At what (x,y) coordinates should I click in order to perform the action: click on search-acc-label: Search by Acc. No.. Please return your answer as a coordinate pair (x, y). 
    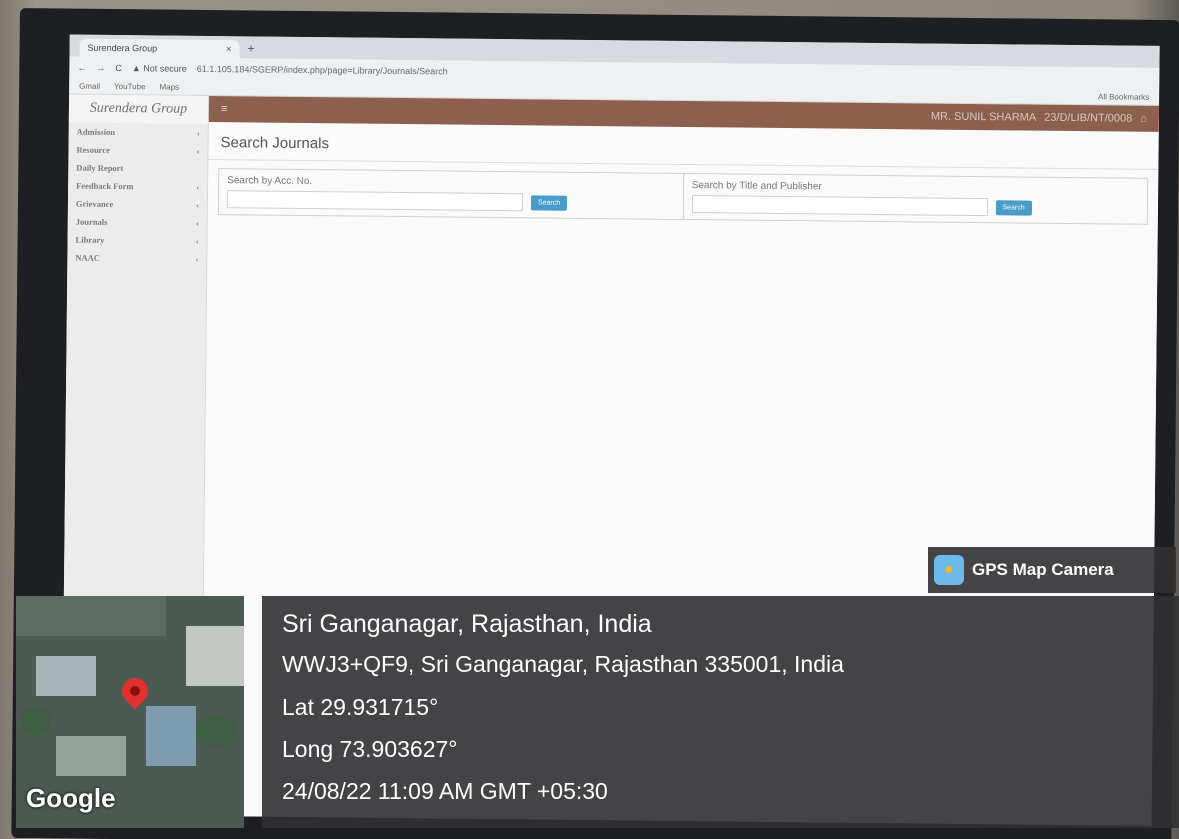
    Looking at the image, I should click on (270, 181).